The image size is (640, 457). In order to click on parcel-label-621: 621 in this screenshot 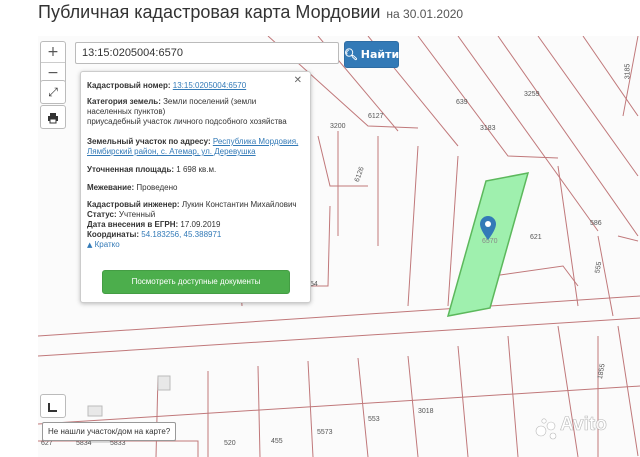, I will do `click(536, 237)`.